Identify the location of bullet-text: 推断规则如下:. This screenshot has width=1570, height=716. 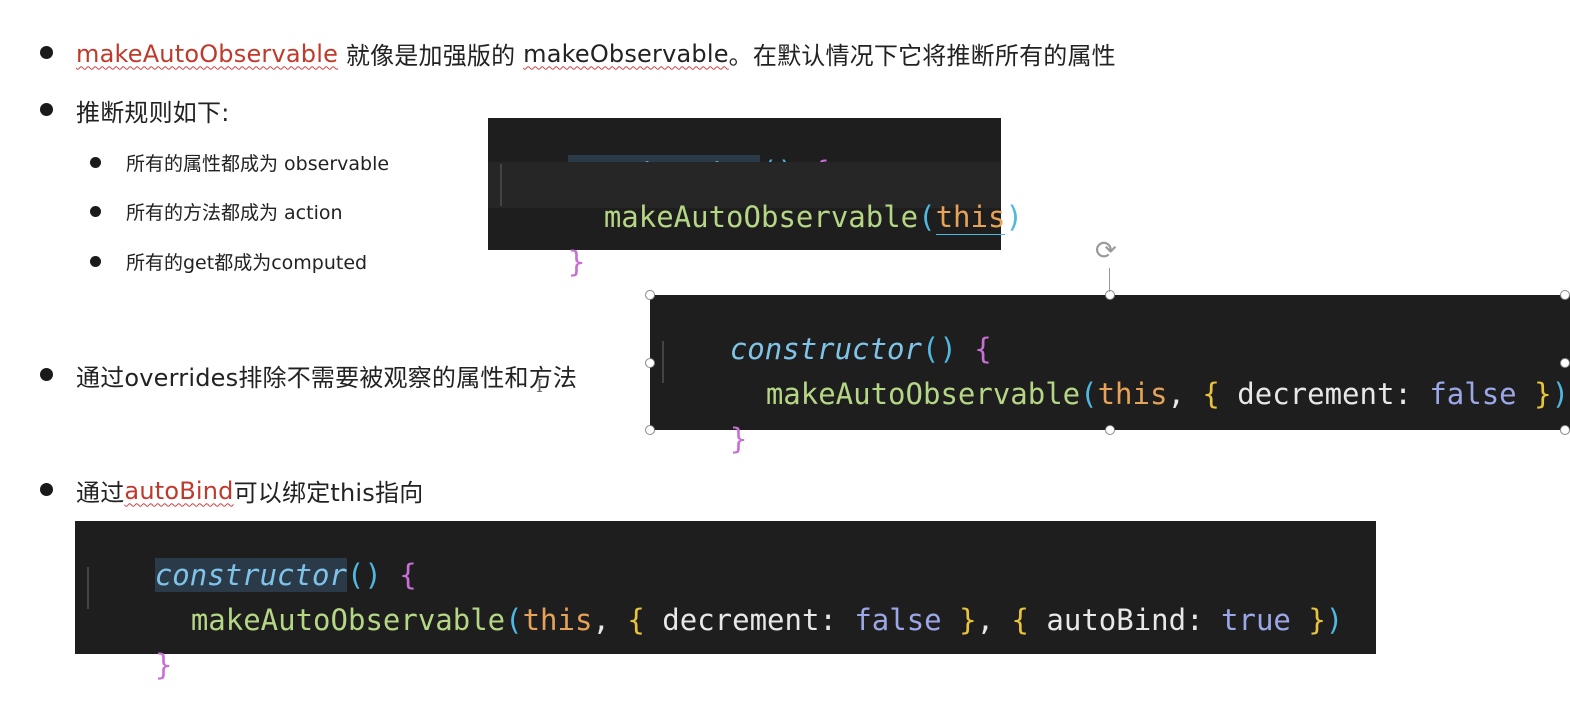
(153, 113).